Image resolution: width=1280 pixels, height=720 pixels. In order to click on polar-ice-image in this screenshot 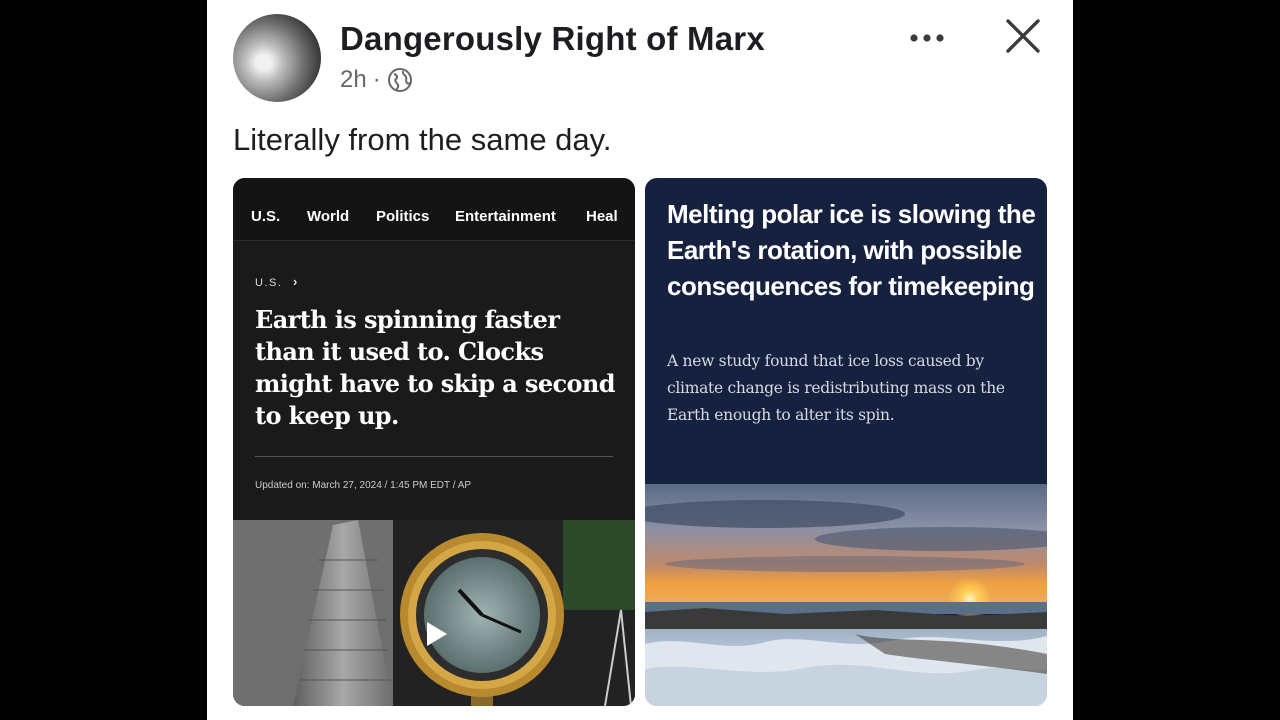, I will do `click(846, 595)`.